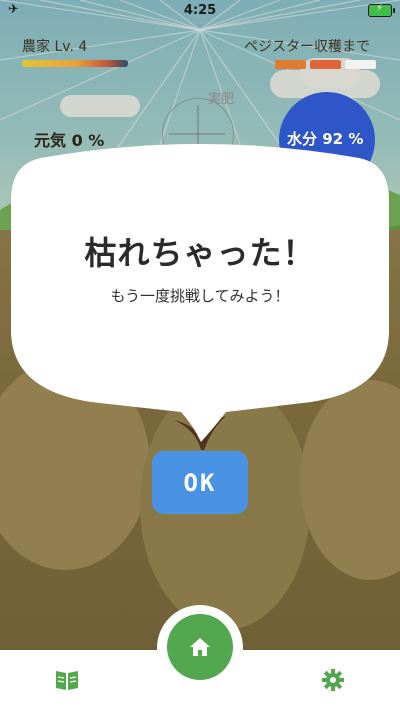 Image resolution: width=400 pixels, height=711 pixels. What do you see at coordinates (75, 63) in the screenshot?
I see `level-progress-bar` at bounding box center [75, 63].